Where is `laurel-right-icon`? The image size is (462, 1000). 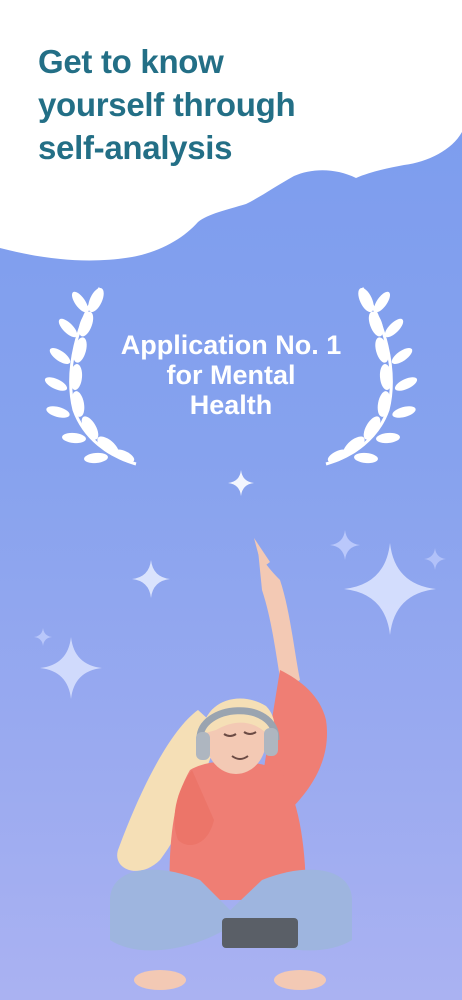
laurel-right-icon is located at coordinates (371, 376).